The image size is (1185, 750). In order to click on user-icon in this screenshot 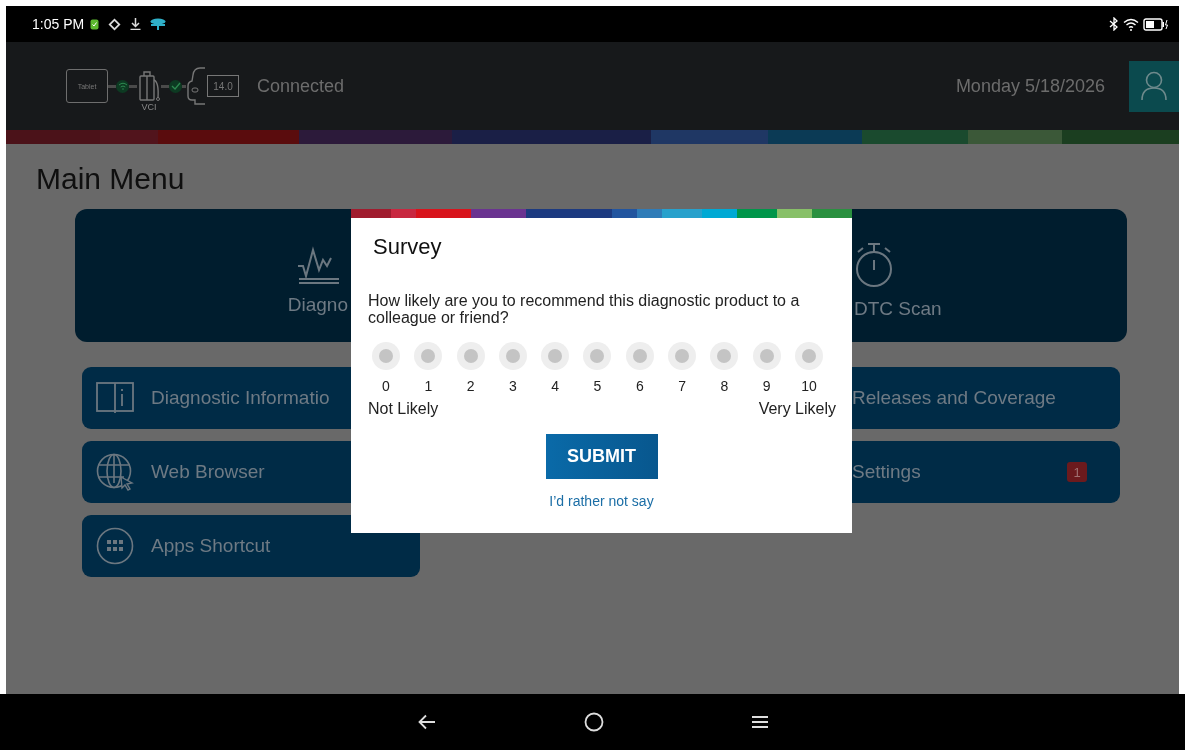, I will do `click(1154, 86)`.